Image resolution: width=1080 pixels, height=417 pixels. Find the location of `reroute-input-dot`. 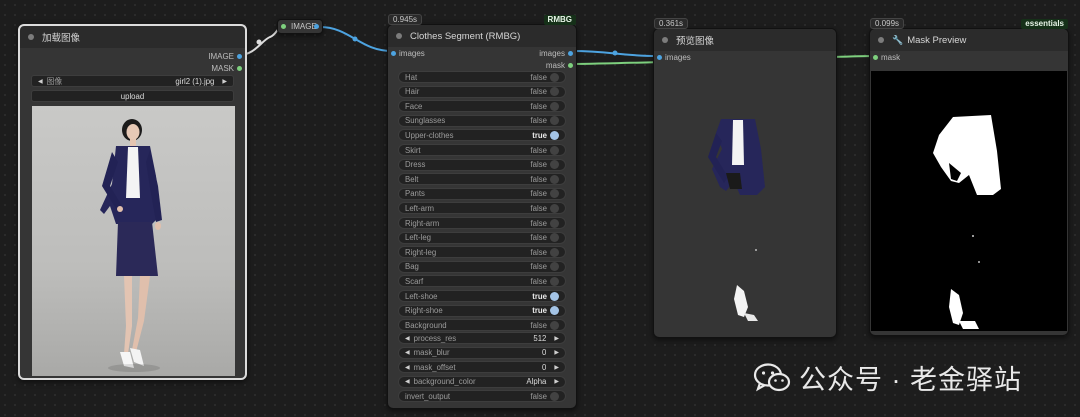

reroute-input-dot is located at coordinates (283, 26).